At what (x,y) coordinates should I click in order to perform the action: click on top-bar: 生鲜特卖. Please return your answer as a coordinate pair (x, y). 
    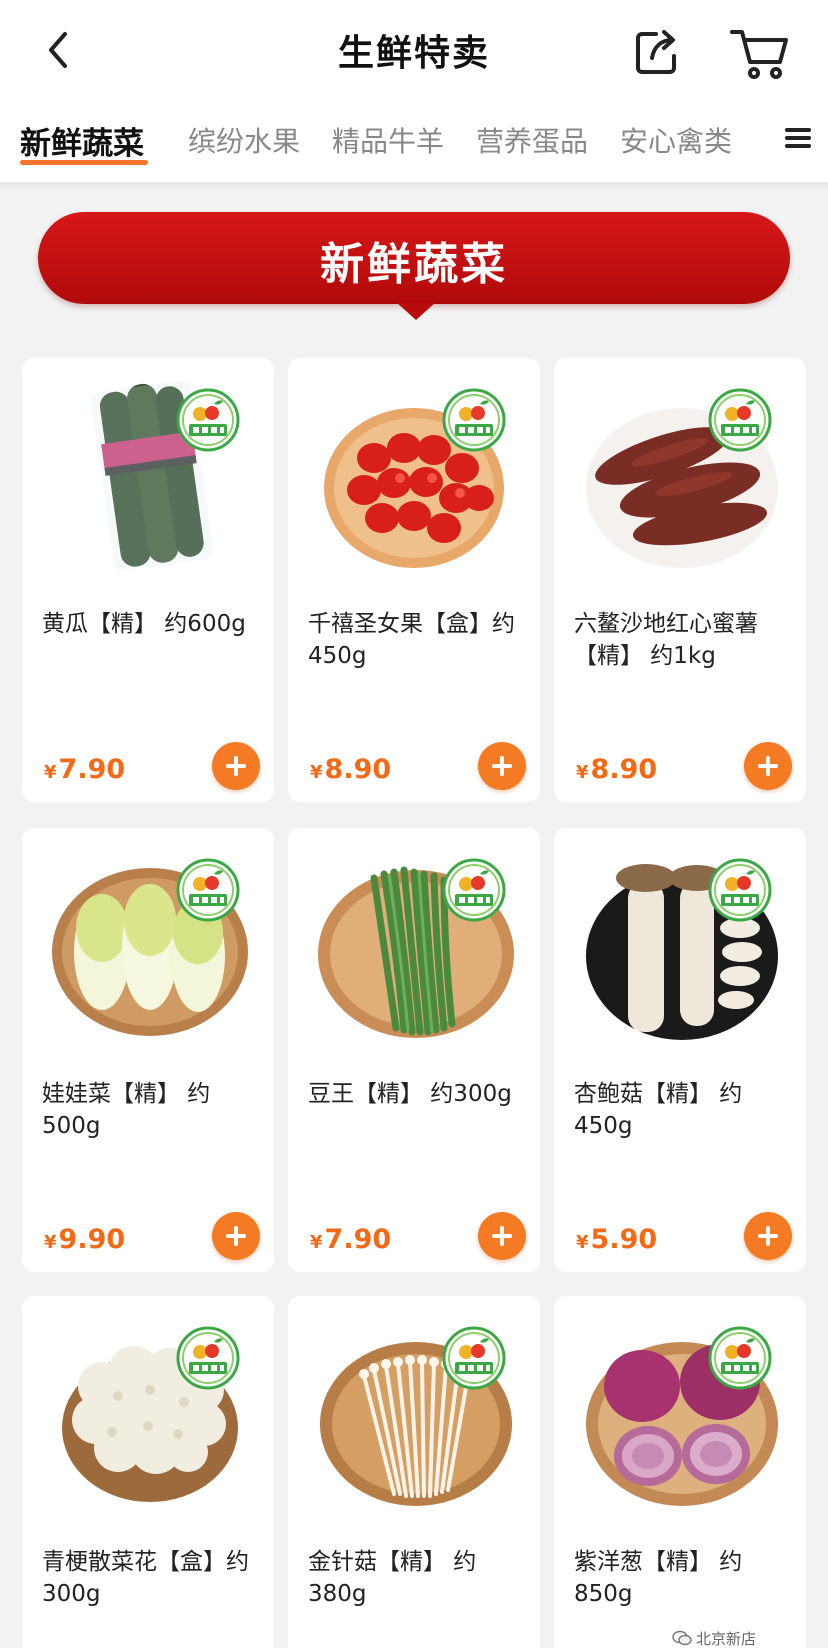
    Looking at the image, I should click on (414, 50).